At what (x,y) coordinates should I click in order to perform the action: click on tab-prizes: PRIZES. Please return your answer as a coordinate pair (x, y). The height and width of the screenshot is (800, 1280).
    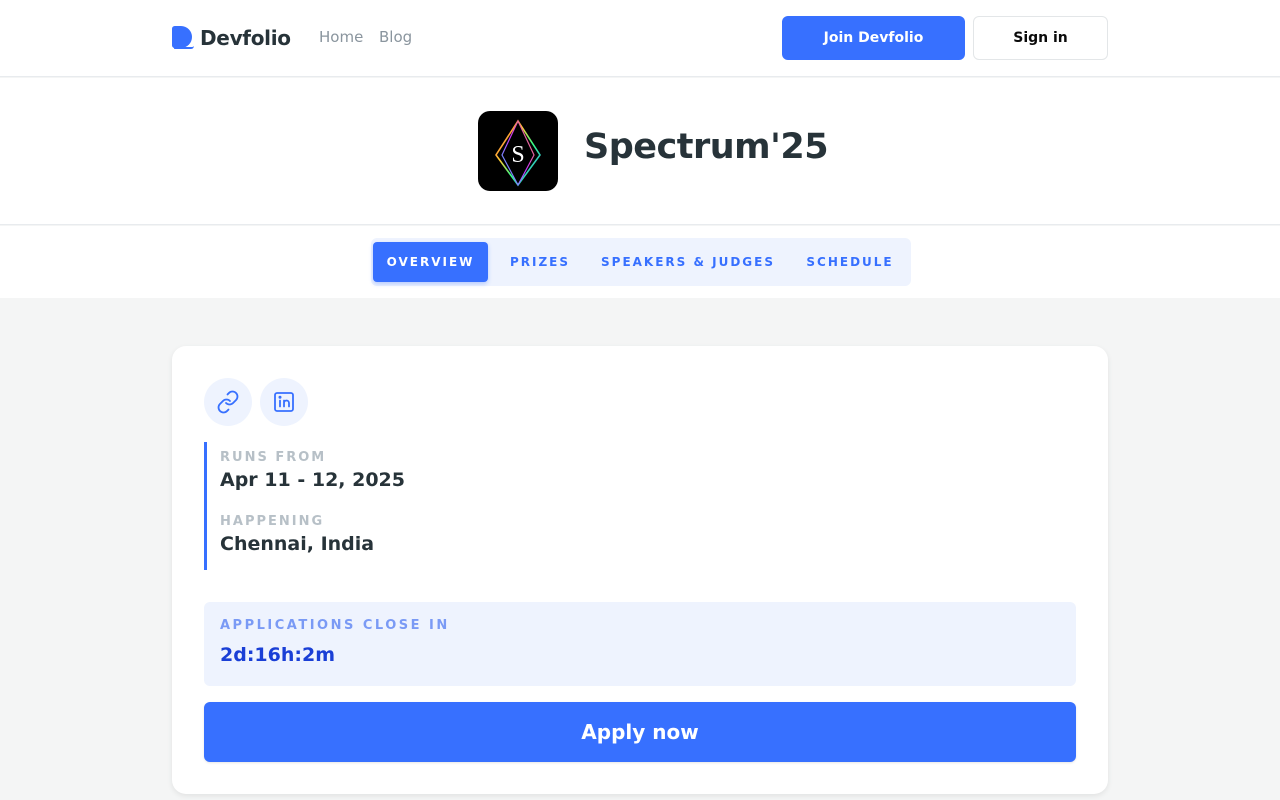
    Looking at the image, I should click on (540, 262).